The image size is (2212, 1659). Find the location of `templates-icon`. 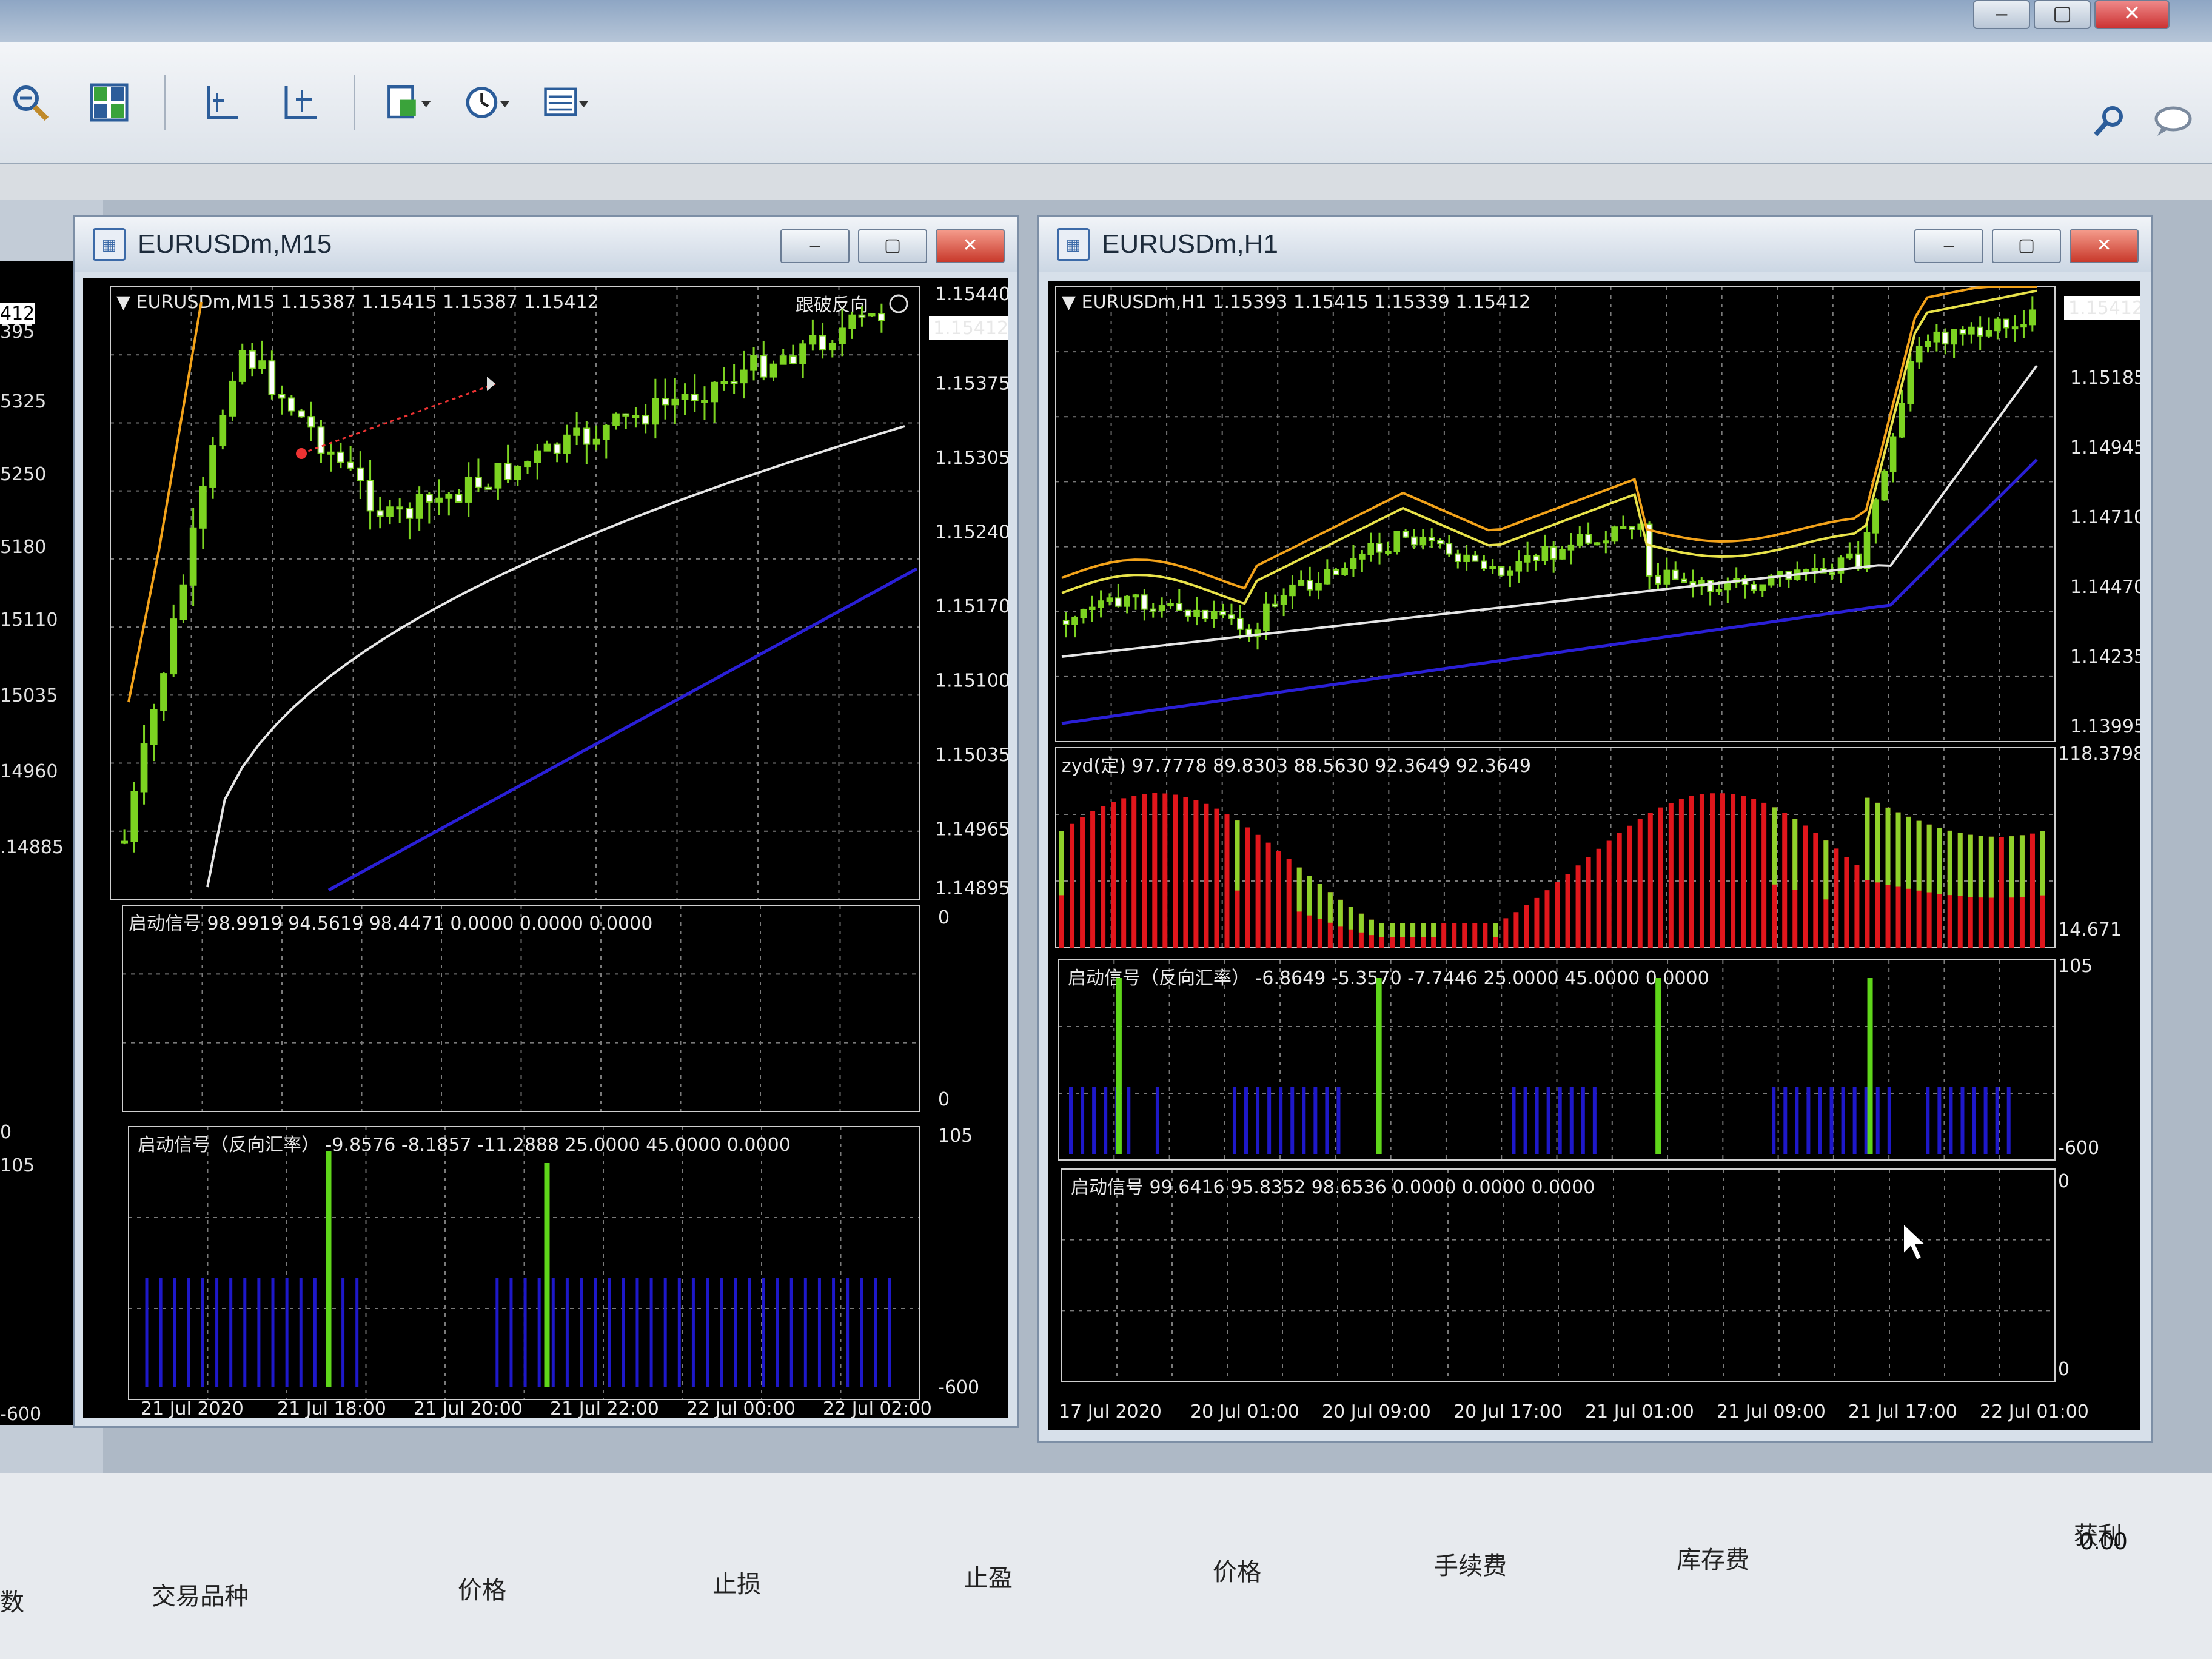

templates-icon is located at coordinates (567, 103).